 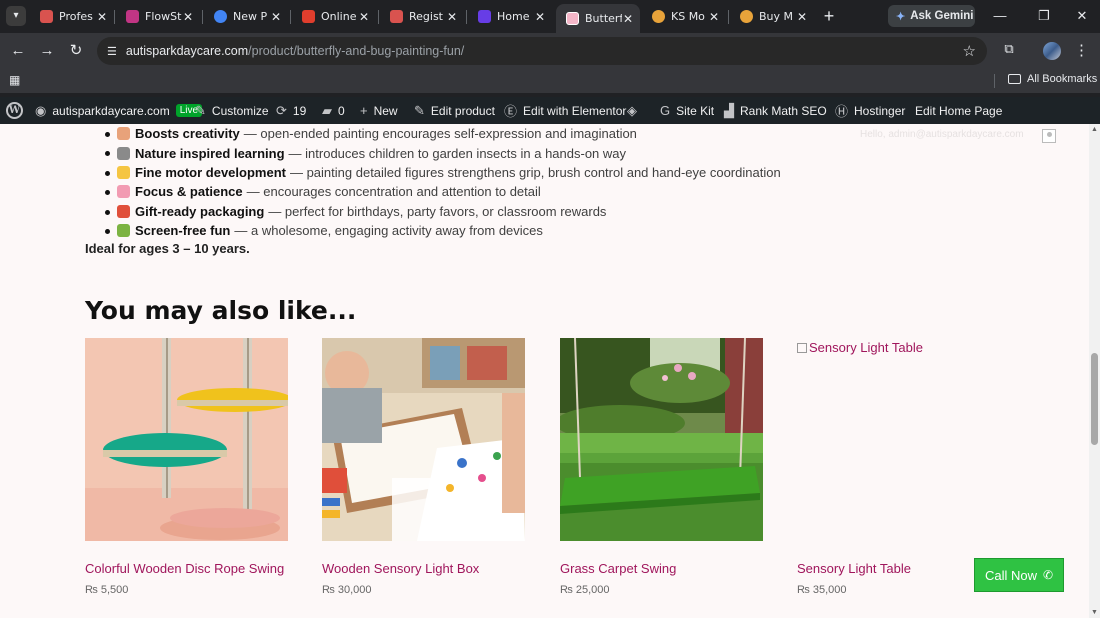 What do you see at coordinates (510, 16) in the screenshot?
I see `tab-home: Home ✕` at bounding box center [510, 16].